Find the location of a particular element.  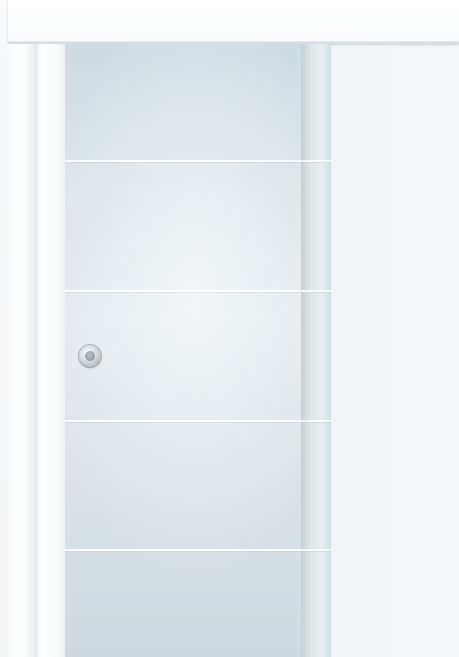

handle-recess is located at coordinates (90, 356).